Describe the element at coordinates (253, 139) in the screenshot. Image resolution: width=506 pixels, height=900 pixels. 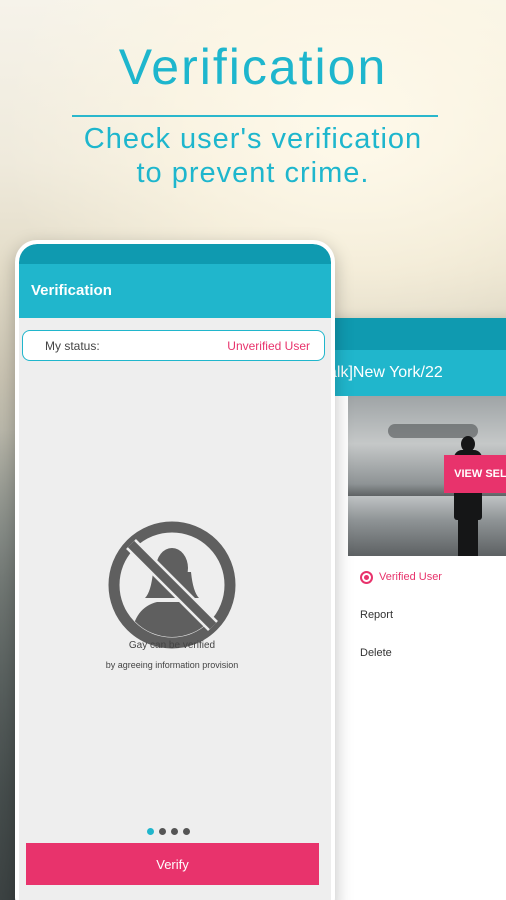
I see `promo-subline-1: Check user's verification` at that location.